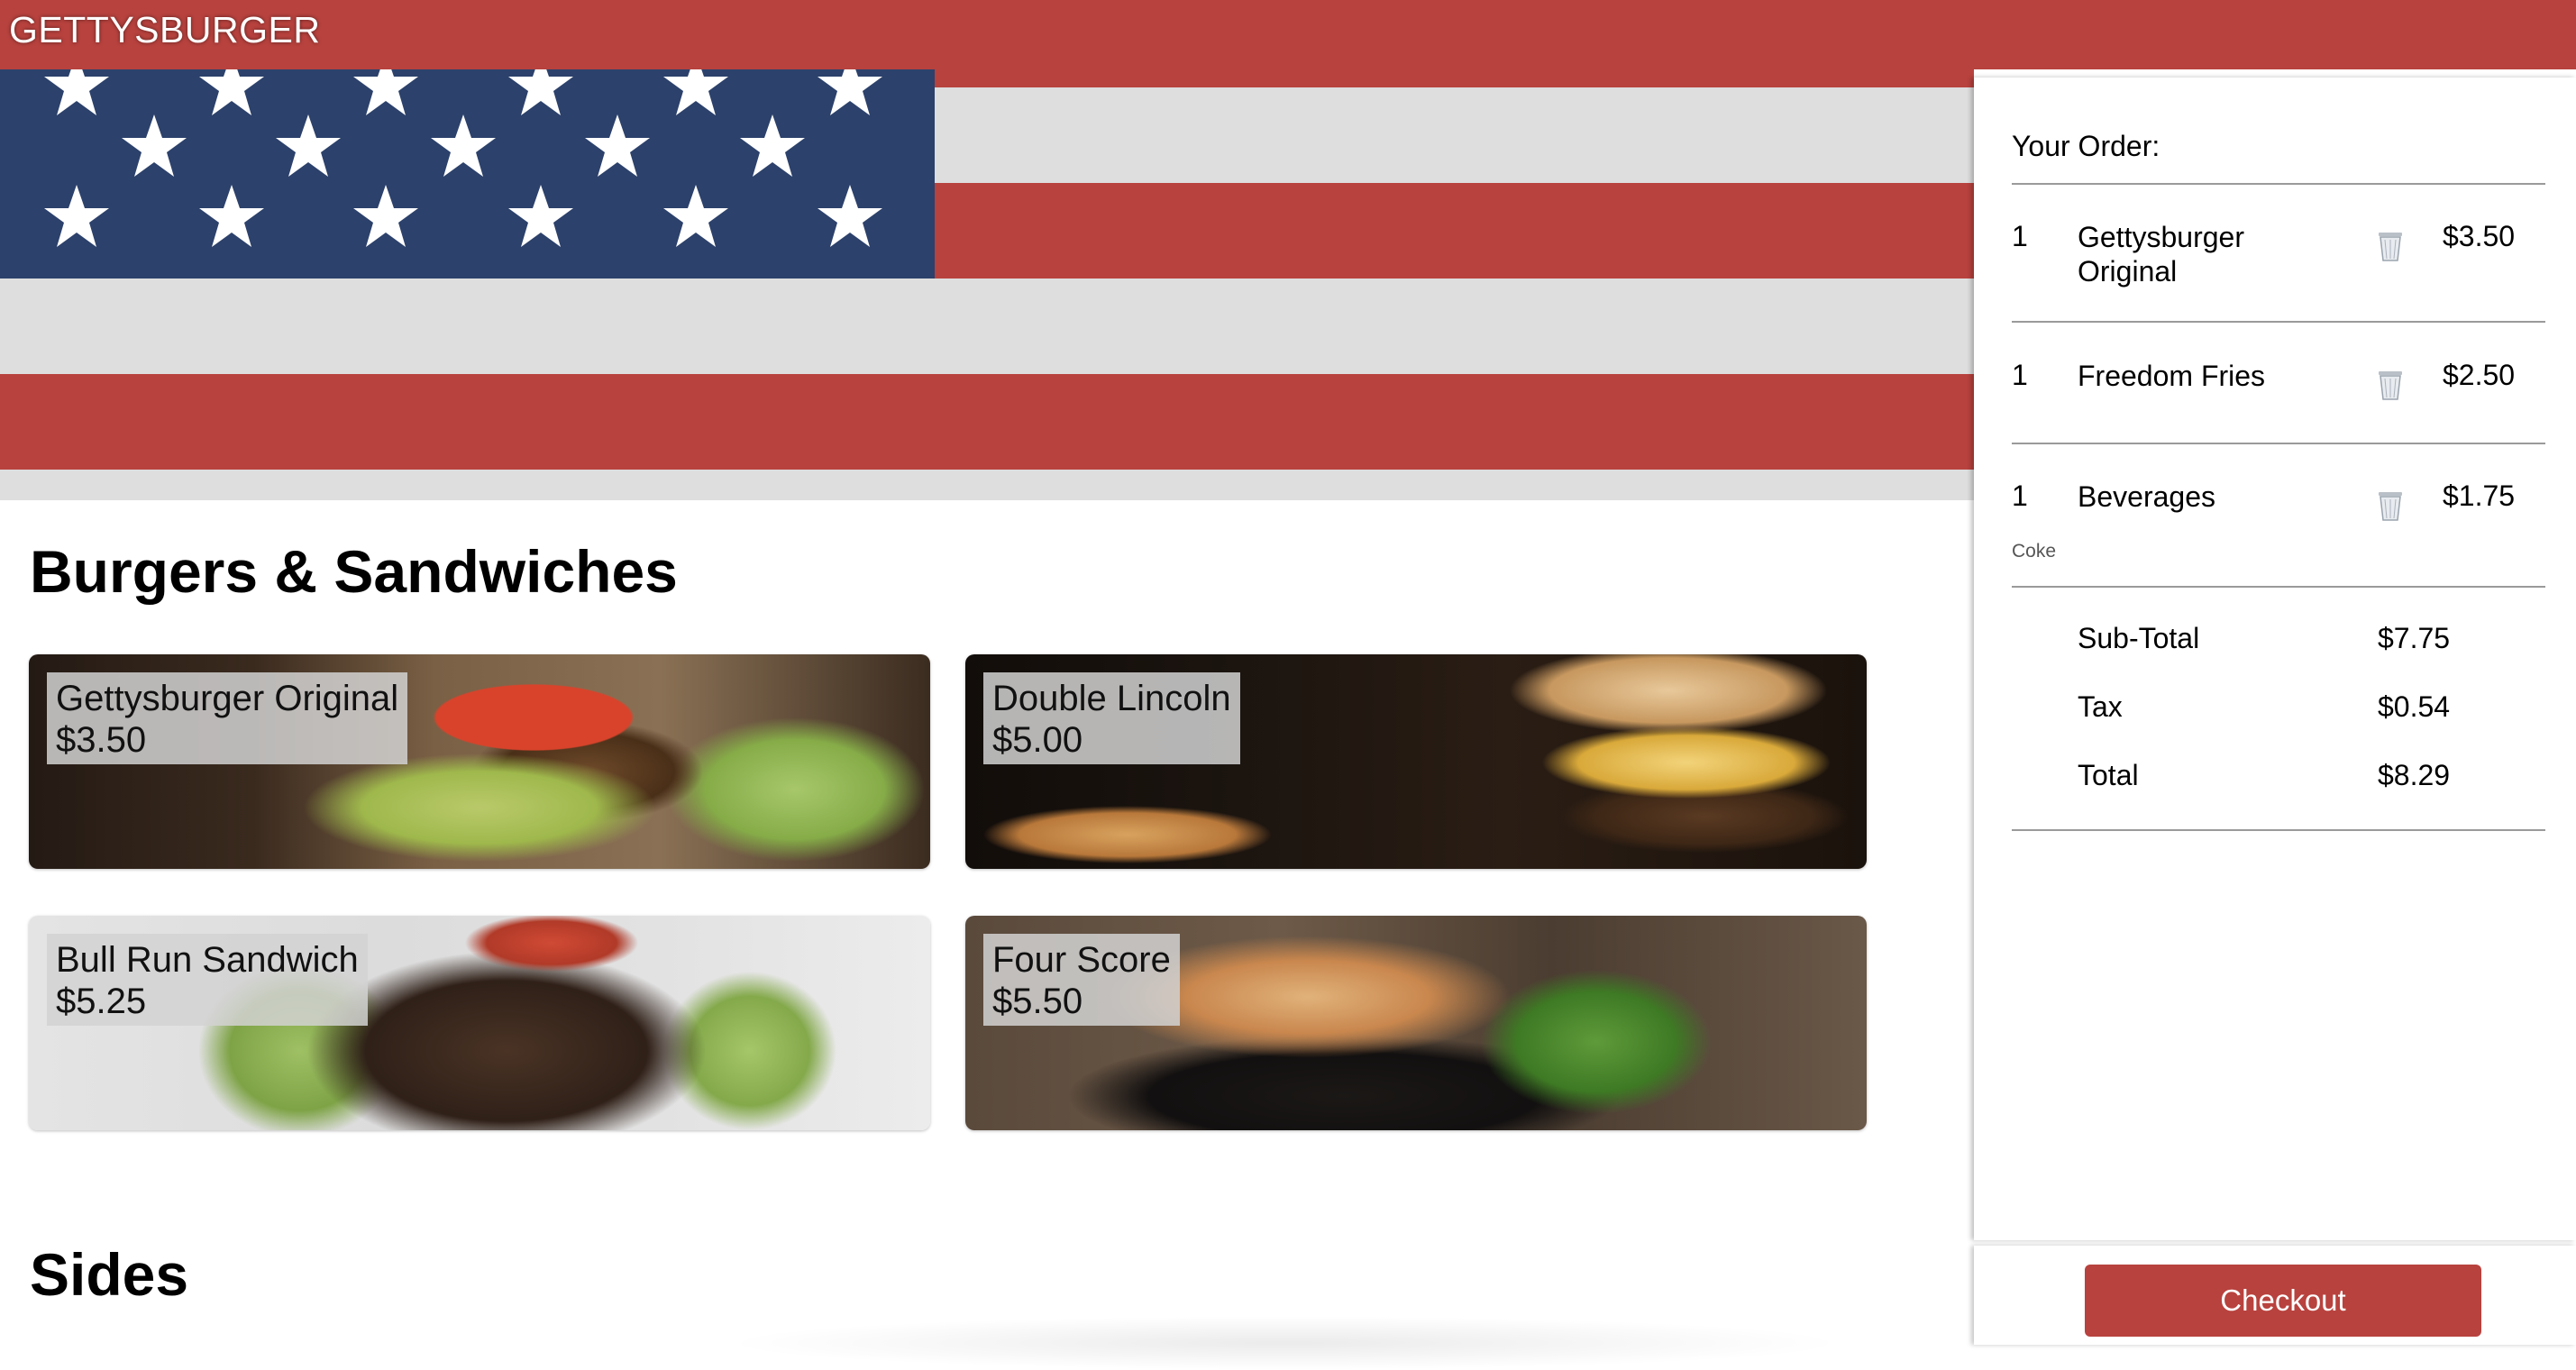 This screenshot has height=1370, width=2576. What do you see at coordinates (101, 740) in the screenshot?
I see `menu-item-price: $3.50` at bounding box center [101, 740].